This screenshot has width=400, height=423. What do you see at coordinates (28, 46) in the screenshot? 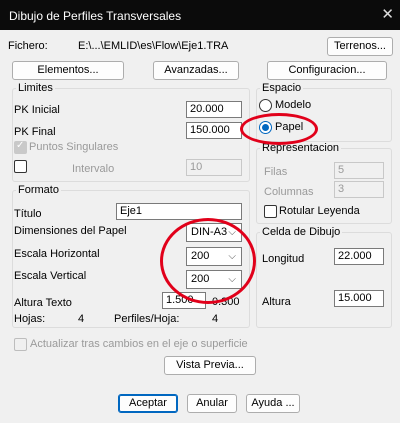
I see `fichero-label: Fichero:` at bounding box center [28, 46].